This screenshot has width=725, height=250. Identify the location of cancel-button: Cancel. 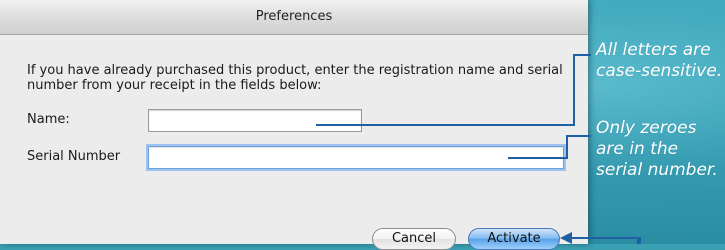
(414, 239).